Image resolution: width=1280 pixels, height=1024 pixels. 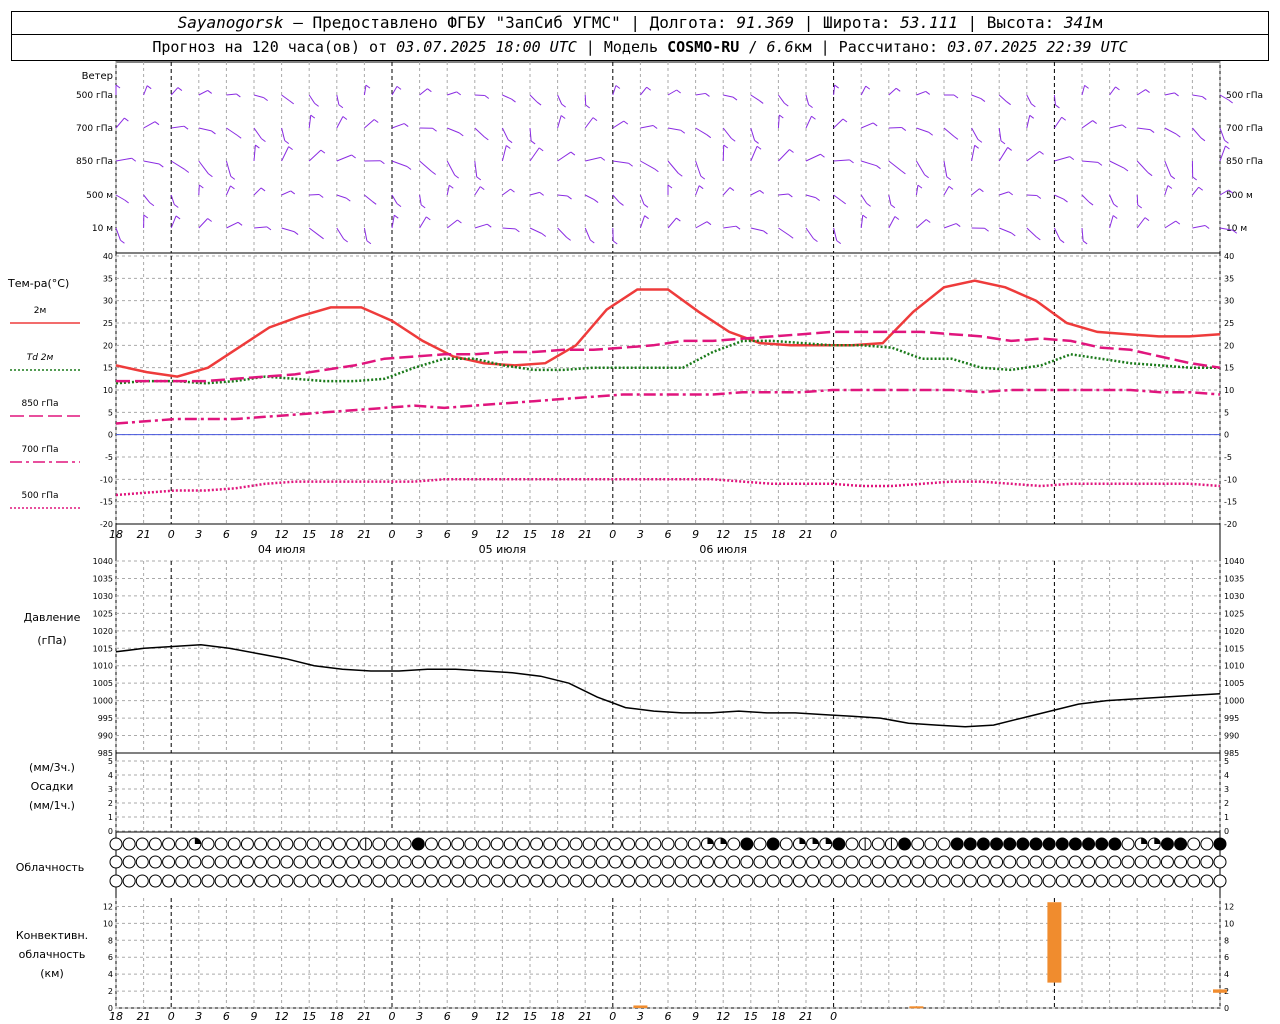 What do you see at coordinates (1226, 974) in the screenshot?
I see `conv-ytick-right: 4` at bounding box center [1226, 974].